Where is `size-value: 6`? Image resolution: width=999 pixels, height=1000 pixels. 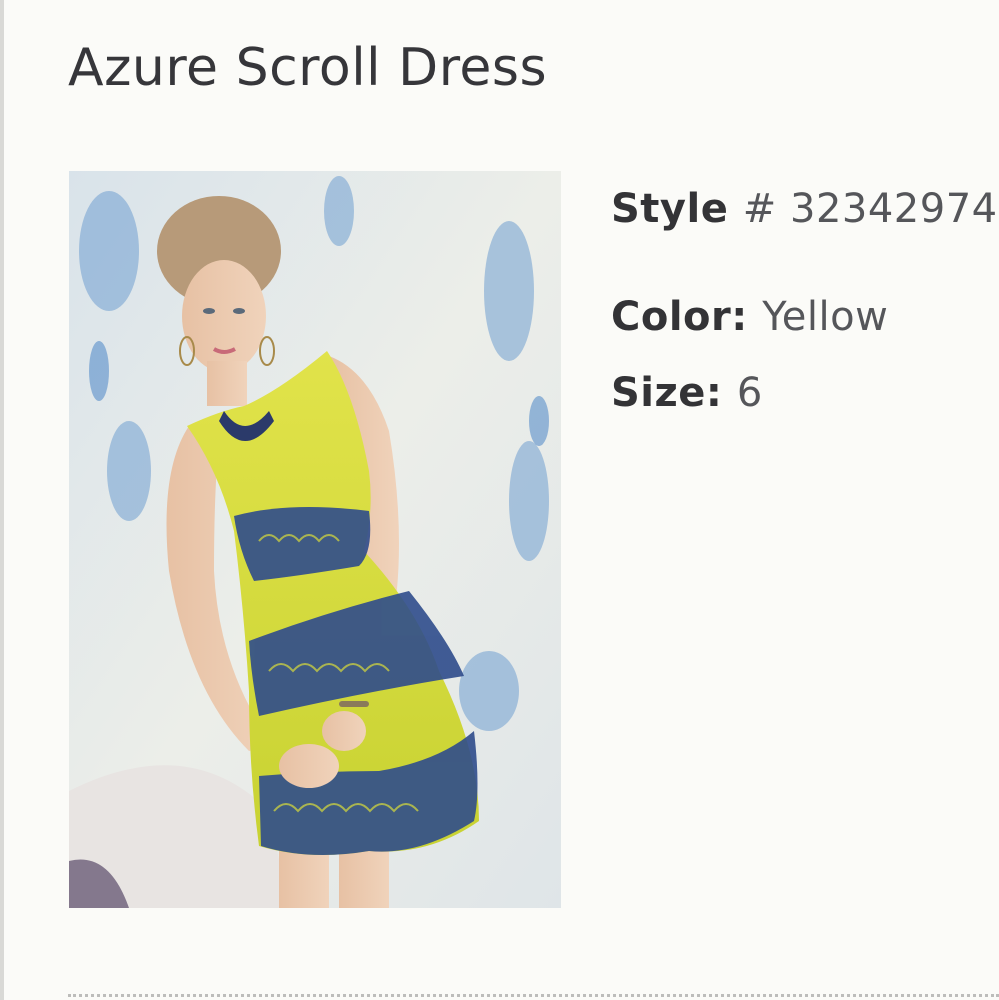
size-value: 6 is located at coordinates (749, 393).